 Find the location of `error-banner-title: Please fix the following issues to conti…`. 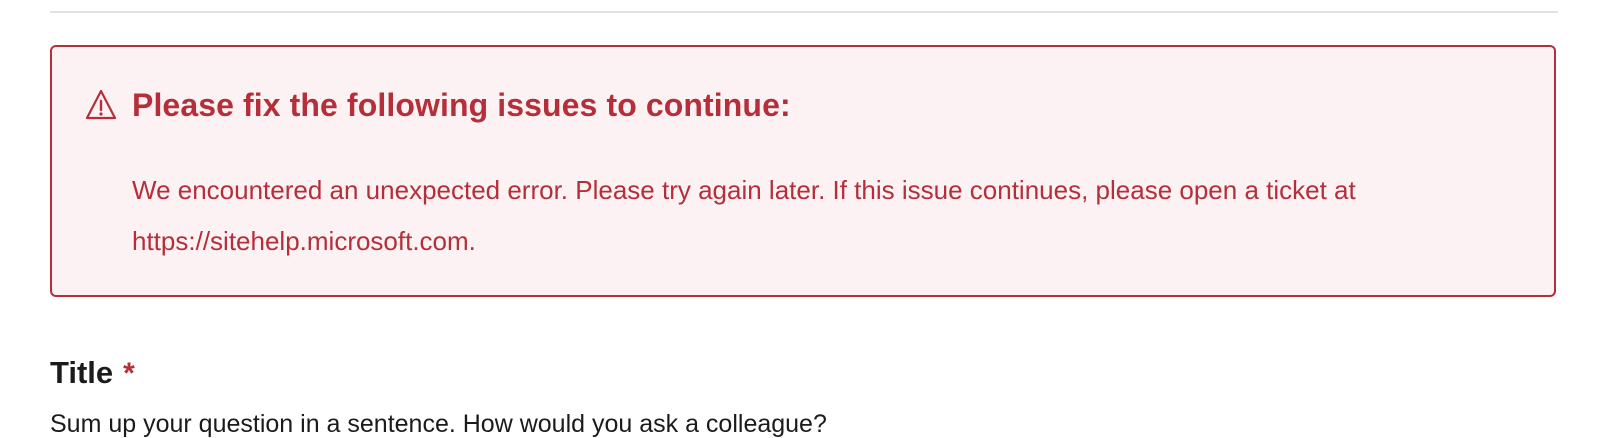

error-banner-title: Please fix the following issues to conti… is located at coordinates (461, 104).